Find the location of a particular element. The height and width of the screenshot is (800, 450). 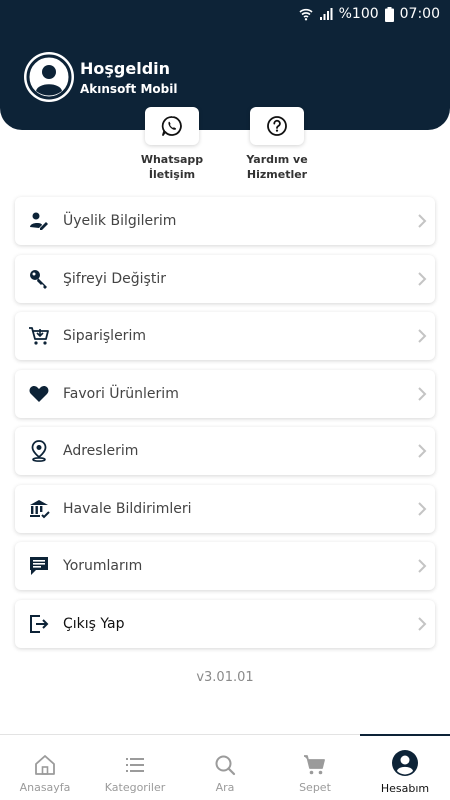

status-bar: %100 07:00 is located at coordinates (369, 14).